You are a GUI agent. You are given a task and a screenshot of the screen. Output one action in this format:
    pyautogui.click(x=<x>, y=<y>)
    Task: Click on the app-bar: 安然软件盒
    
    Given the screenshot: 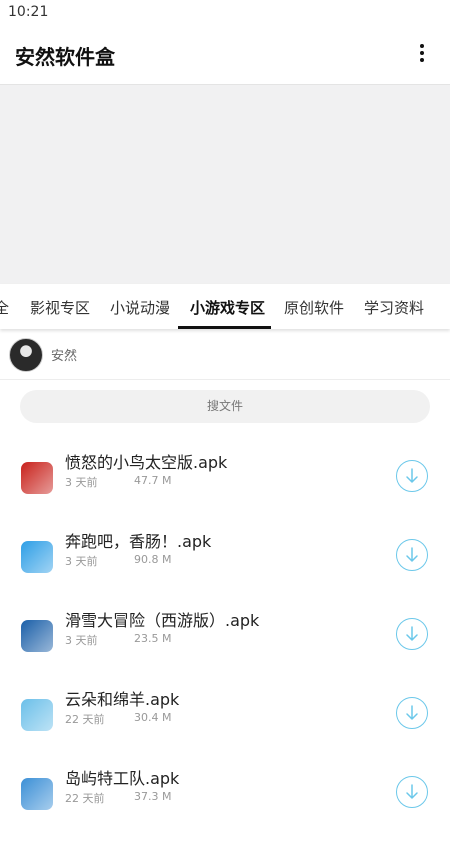 What is the action you would take?
    pyautogui.click(x=225, y=54)
    